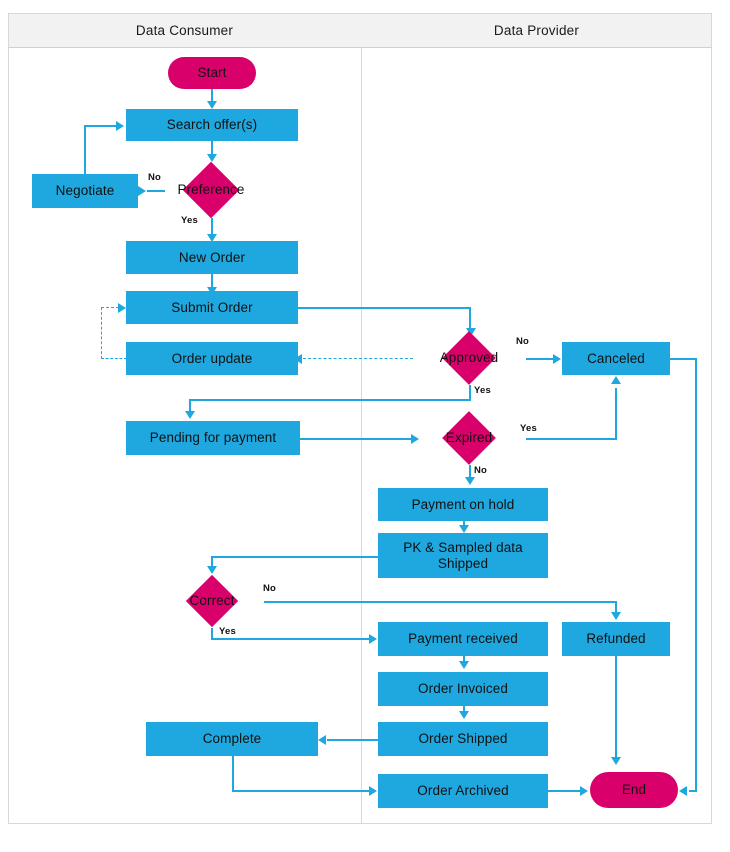 The image size is (730, 852). I want to click on node-start: Start, so click(212, 73).